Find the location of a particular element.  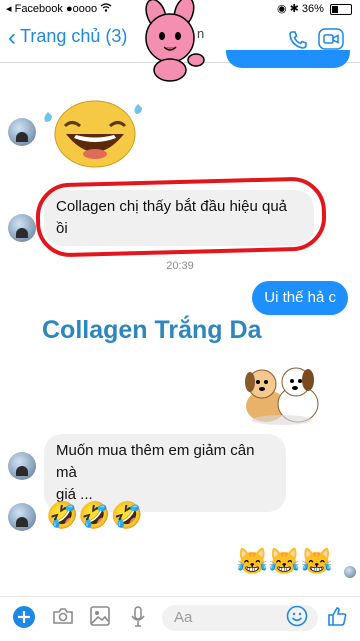

status-right: ◉ ✱ 36% is located at coordinates (314, 8).